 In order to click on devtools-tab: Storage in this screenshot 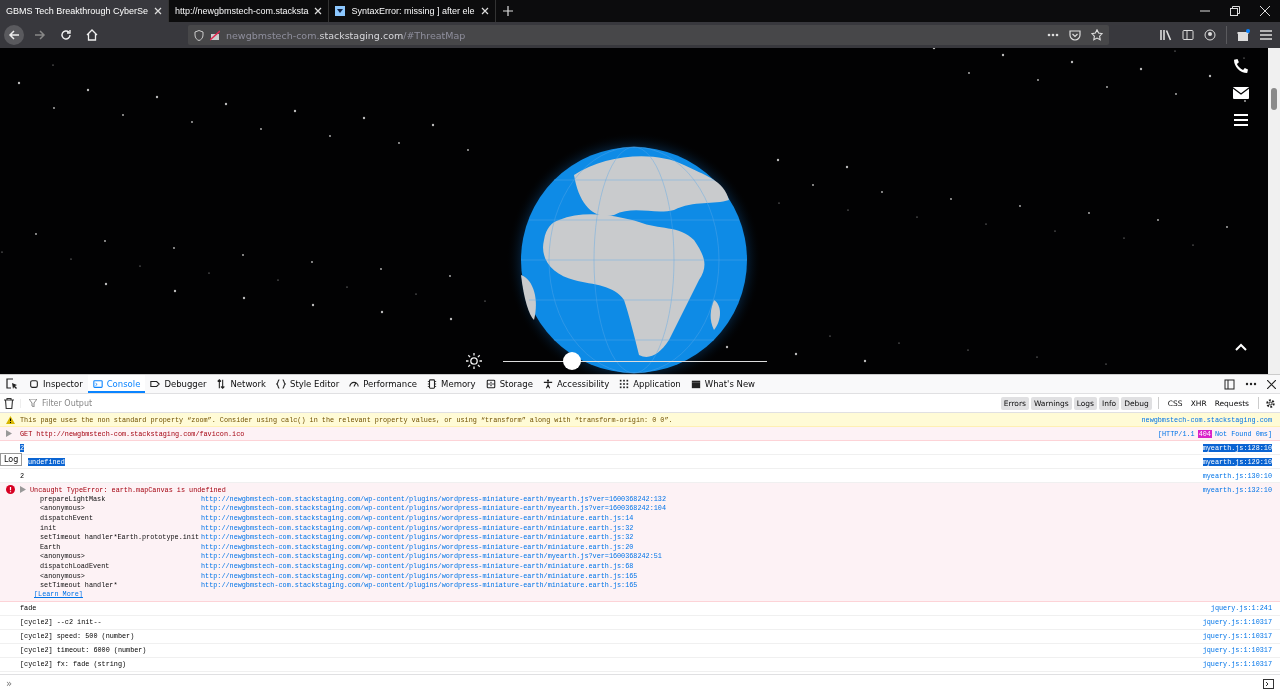, I will do `click(509, 384)`.